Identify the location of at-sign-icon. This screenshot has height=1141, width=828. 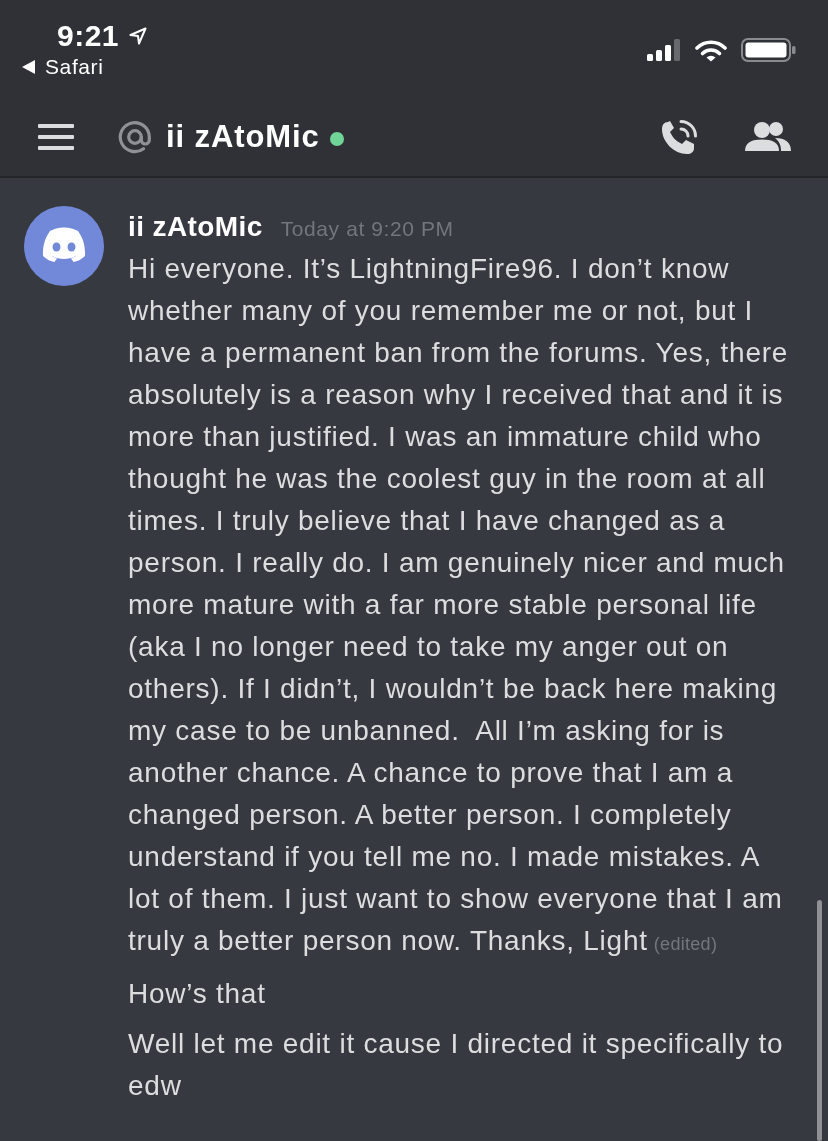
(135, 137).